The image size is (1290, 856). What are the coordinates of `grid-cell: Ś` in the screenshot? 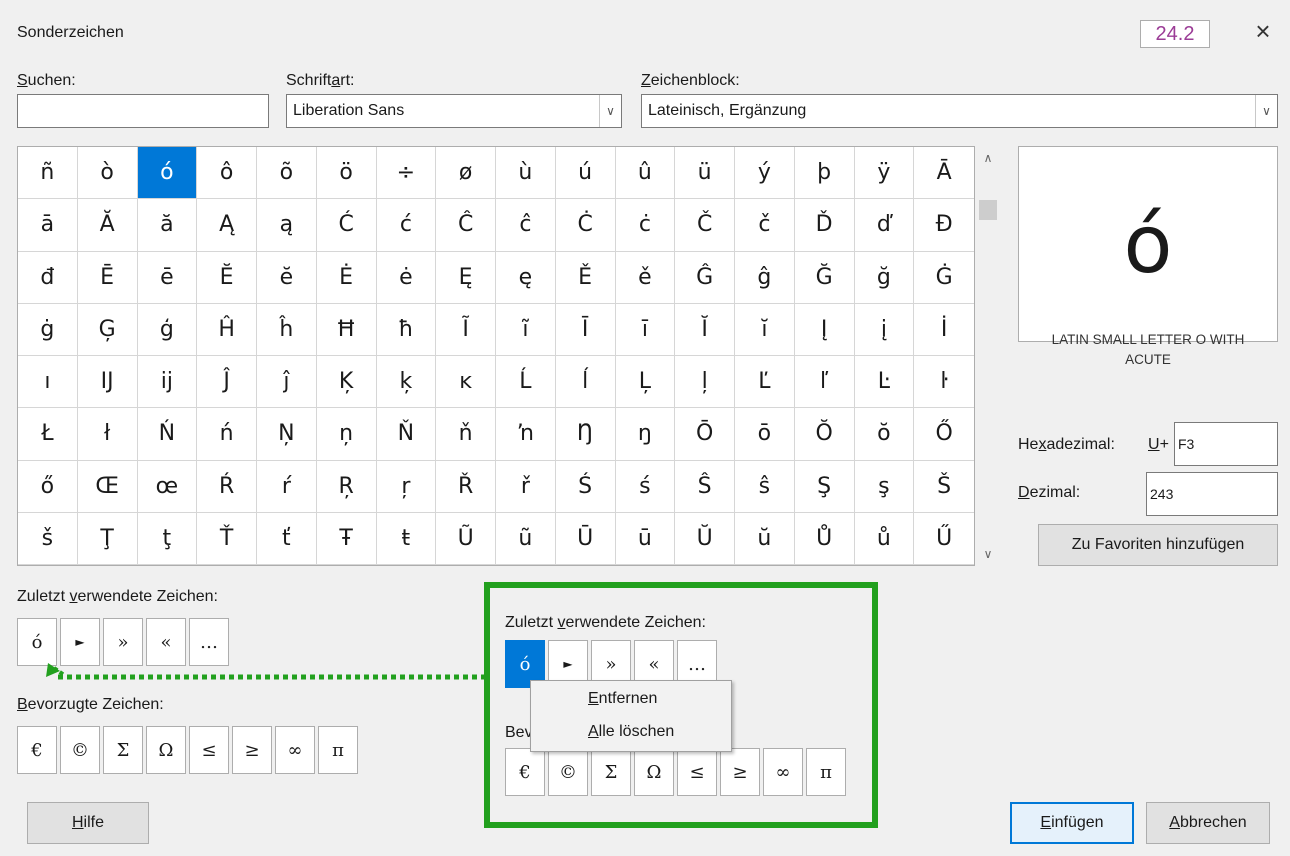 It's located at (585, 486).